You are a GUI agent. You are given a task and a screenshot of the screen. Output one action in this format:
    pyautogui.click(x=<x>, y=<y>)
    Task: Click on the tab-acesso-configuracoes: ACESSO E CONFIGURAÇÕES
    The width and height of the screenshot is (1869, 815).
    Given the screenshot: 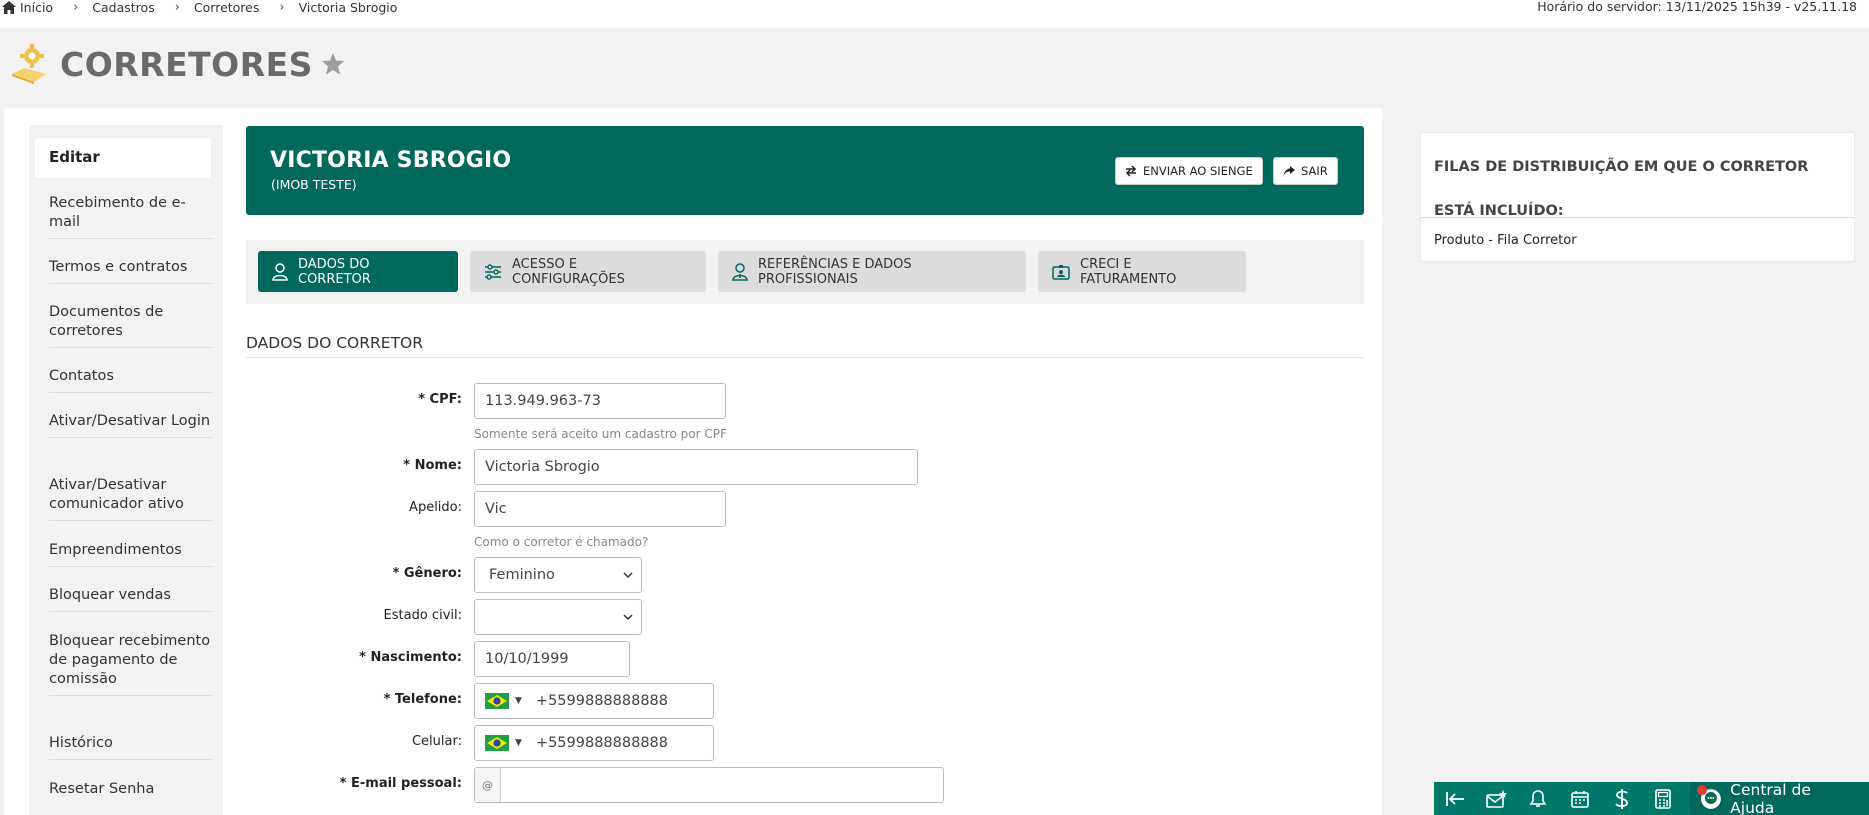 What is the action you would take?
    pyautogui.click(x=588, y=271)
    